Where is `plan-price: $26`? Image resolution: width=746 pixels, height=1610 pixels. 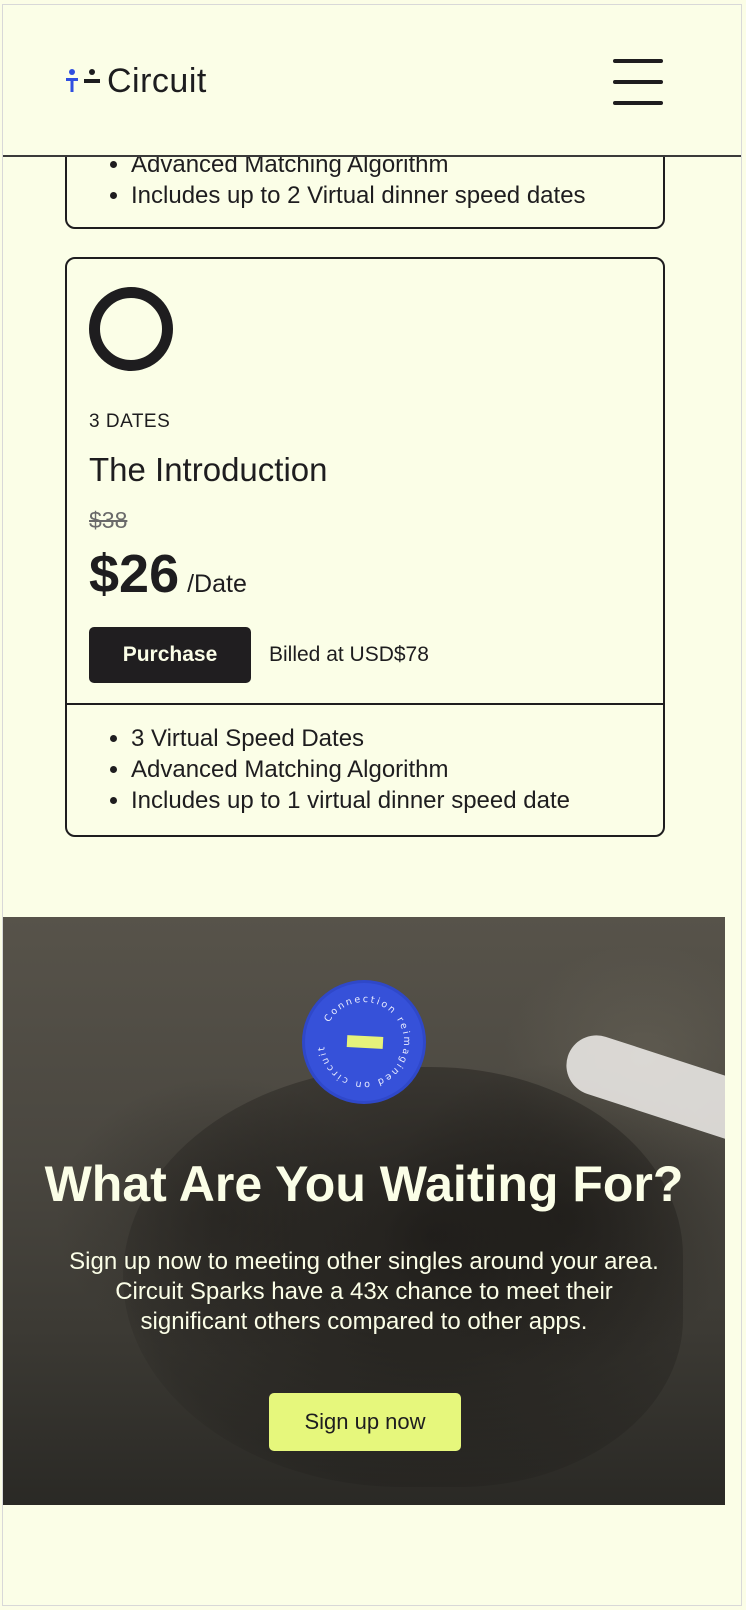
plan-price: $26 is located at coordinates (134, 574).